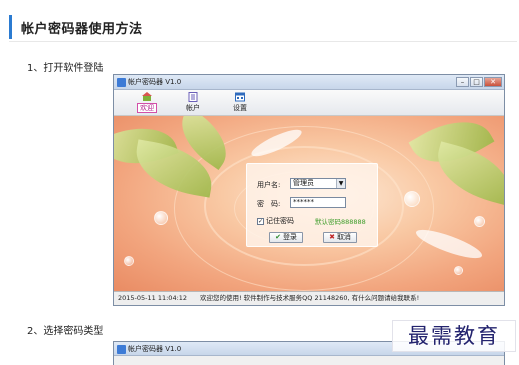  What do you see at coordinates (278, 237) in the screenshot?
I see `check-icon: ✔` at bounding box center [278, 237].